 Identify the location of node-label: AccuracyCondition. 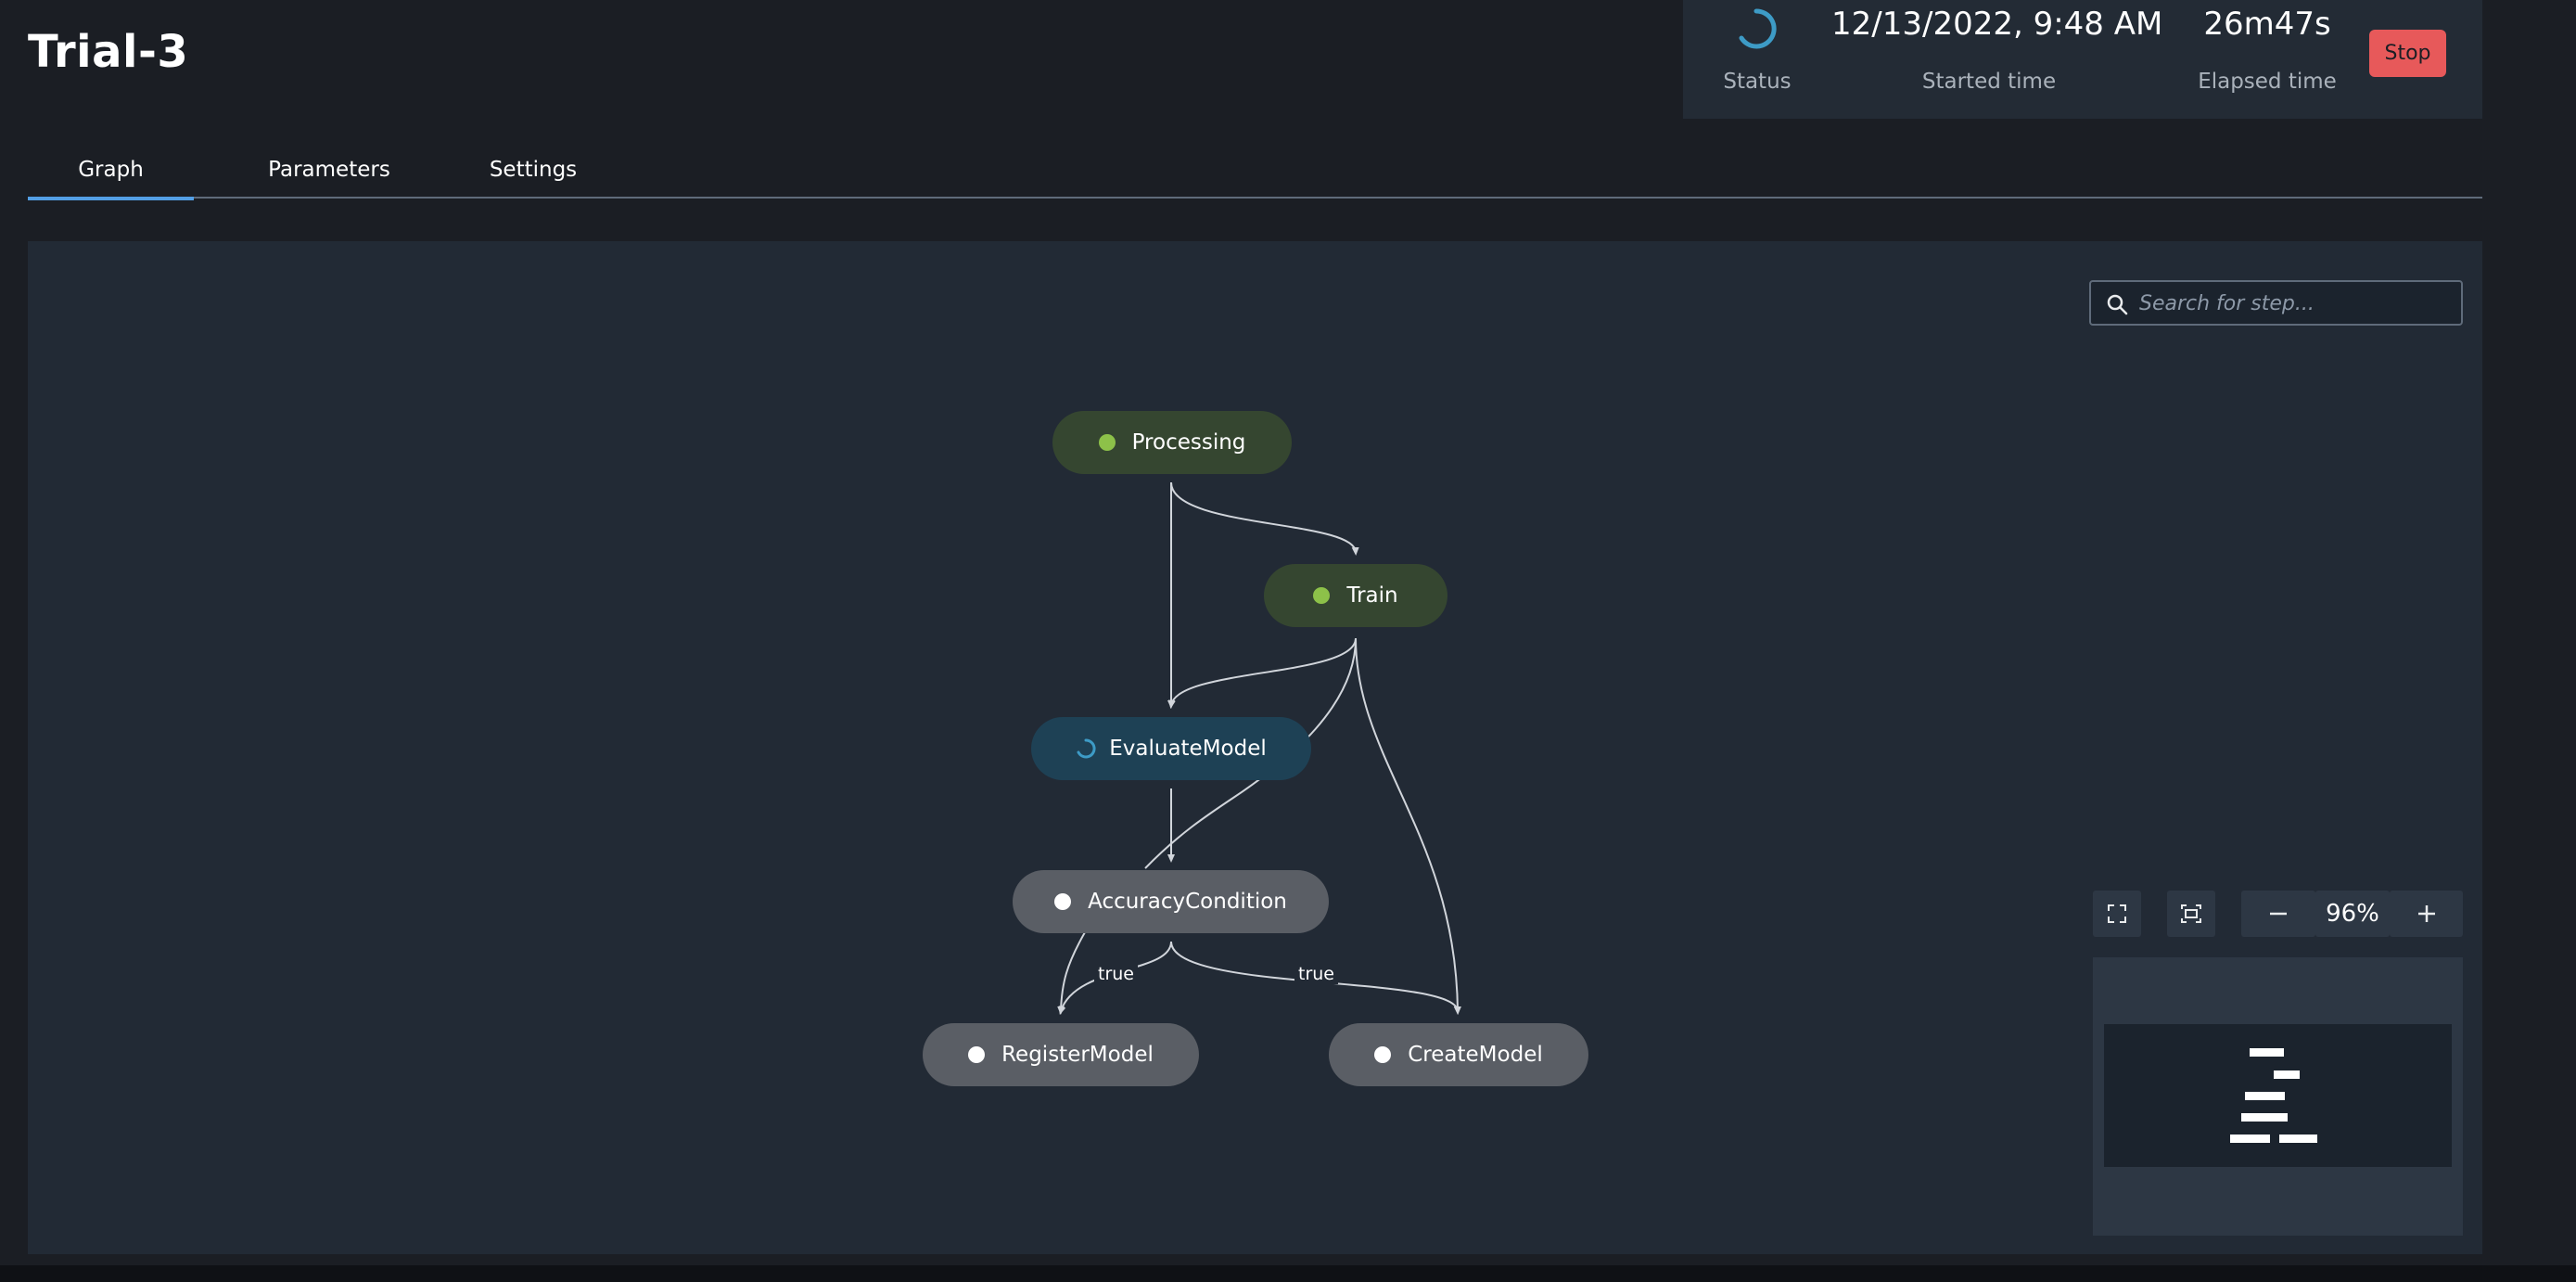
(1187, 902).